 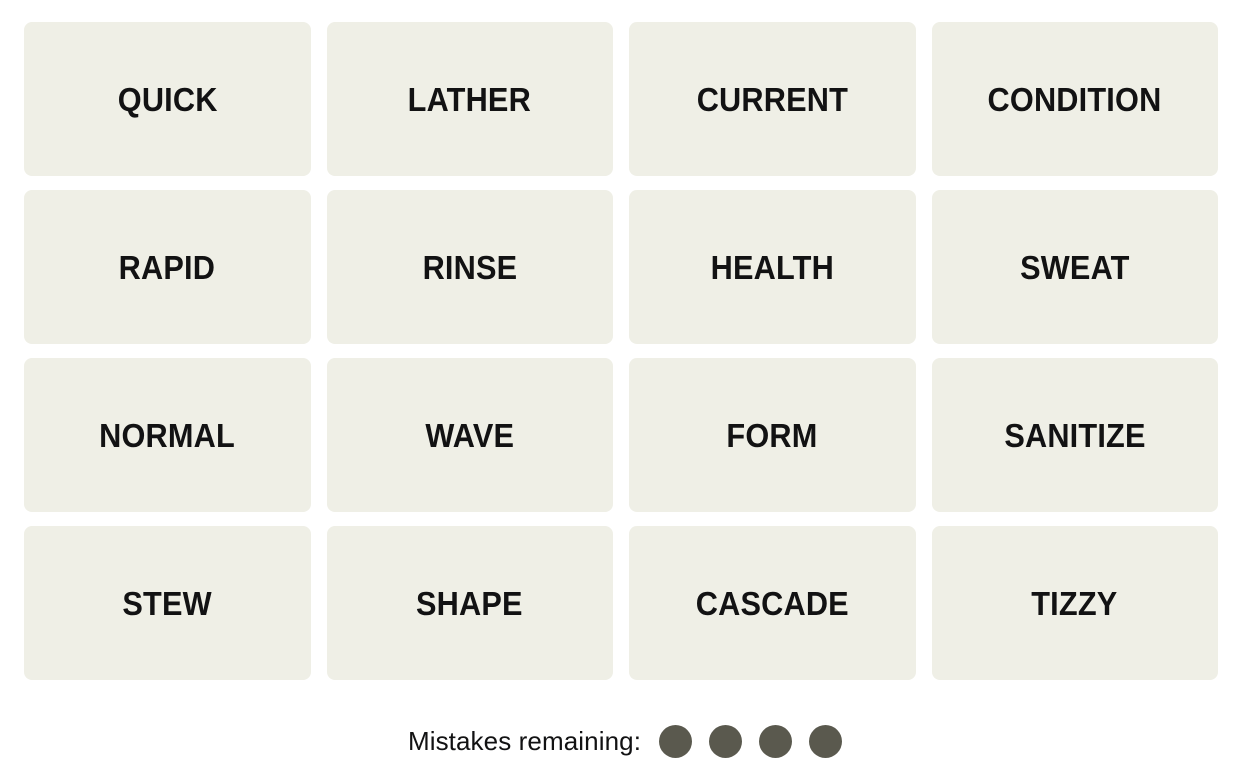 I want to click on word-tile: RINSE, so click(x=469, y=267).